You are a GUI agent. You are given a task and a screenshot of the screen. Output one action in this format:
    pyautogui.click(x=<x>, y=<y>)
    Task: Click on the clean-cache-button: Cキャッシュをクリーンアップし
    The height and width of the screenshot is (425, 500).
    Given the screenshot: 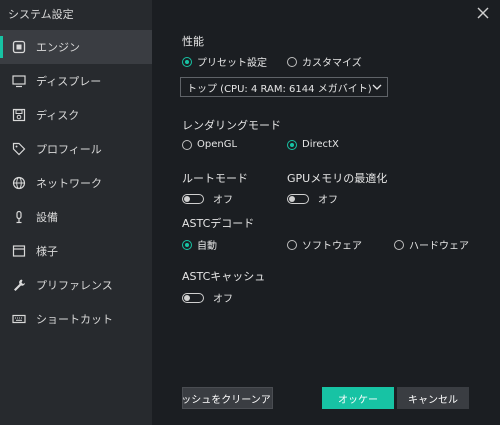 What is the action you would take?
    pyautogui.click(x=227, y=398)
    